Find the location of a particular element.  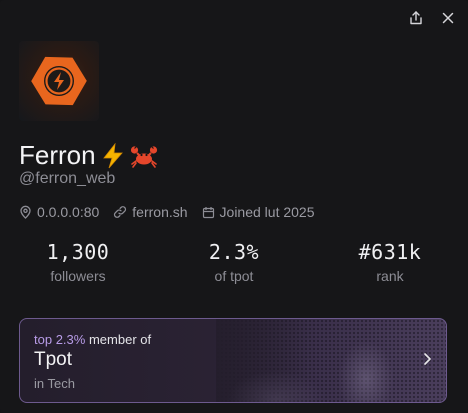

website-link: ferron.sh is located at coordinates (159, 212).